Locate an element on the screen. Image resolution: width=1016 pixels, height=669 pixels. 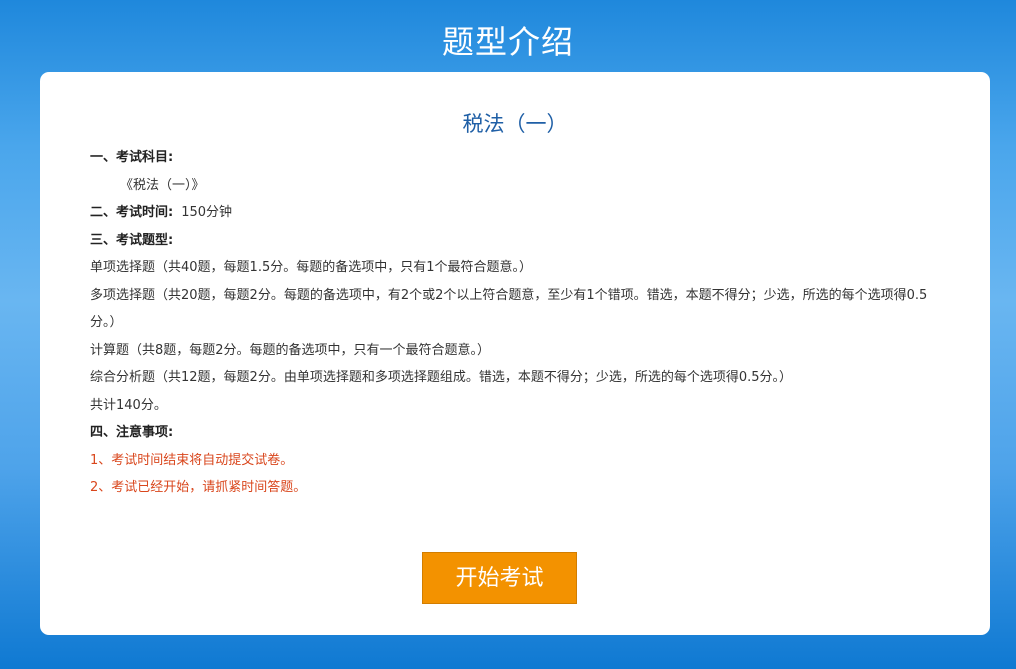
exam-time-value: 150分钟 is located at coordinates (207, 212).